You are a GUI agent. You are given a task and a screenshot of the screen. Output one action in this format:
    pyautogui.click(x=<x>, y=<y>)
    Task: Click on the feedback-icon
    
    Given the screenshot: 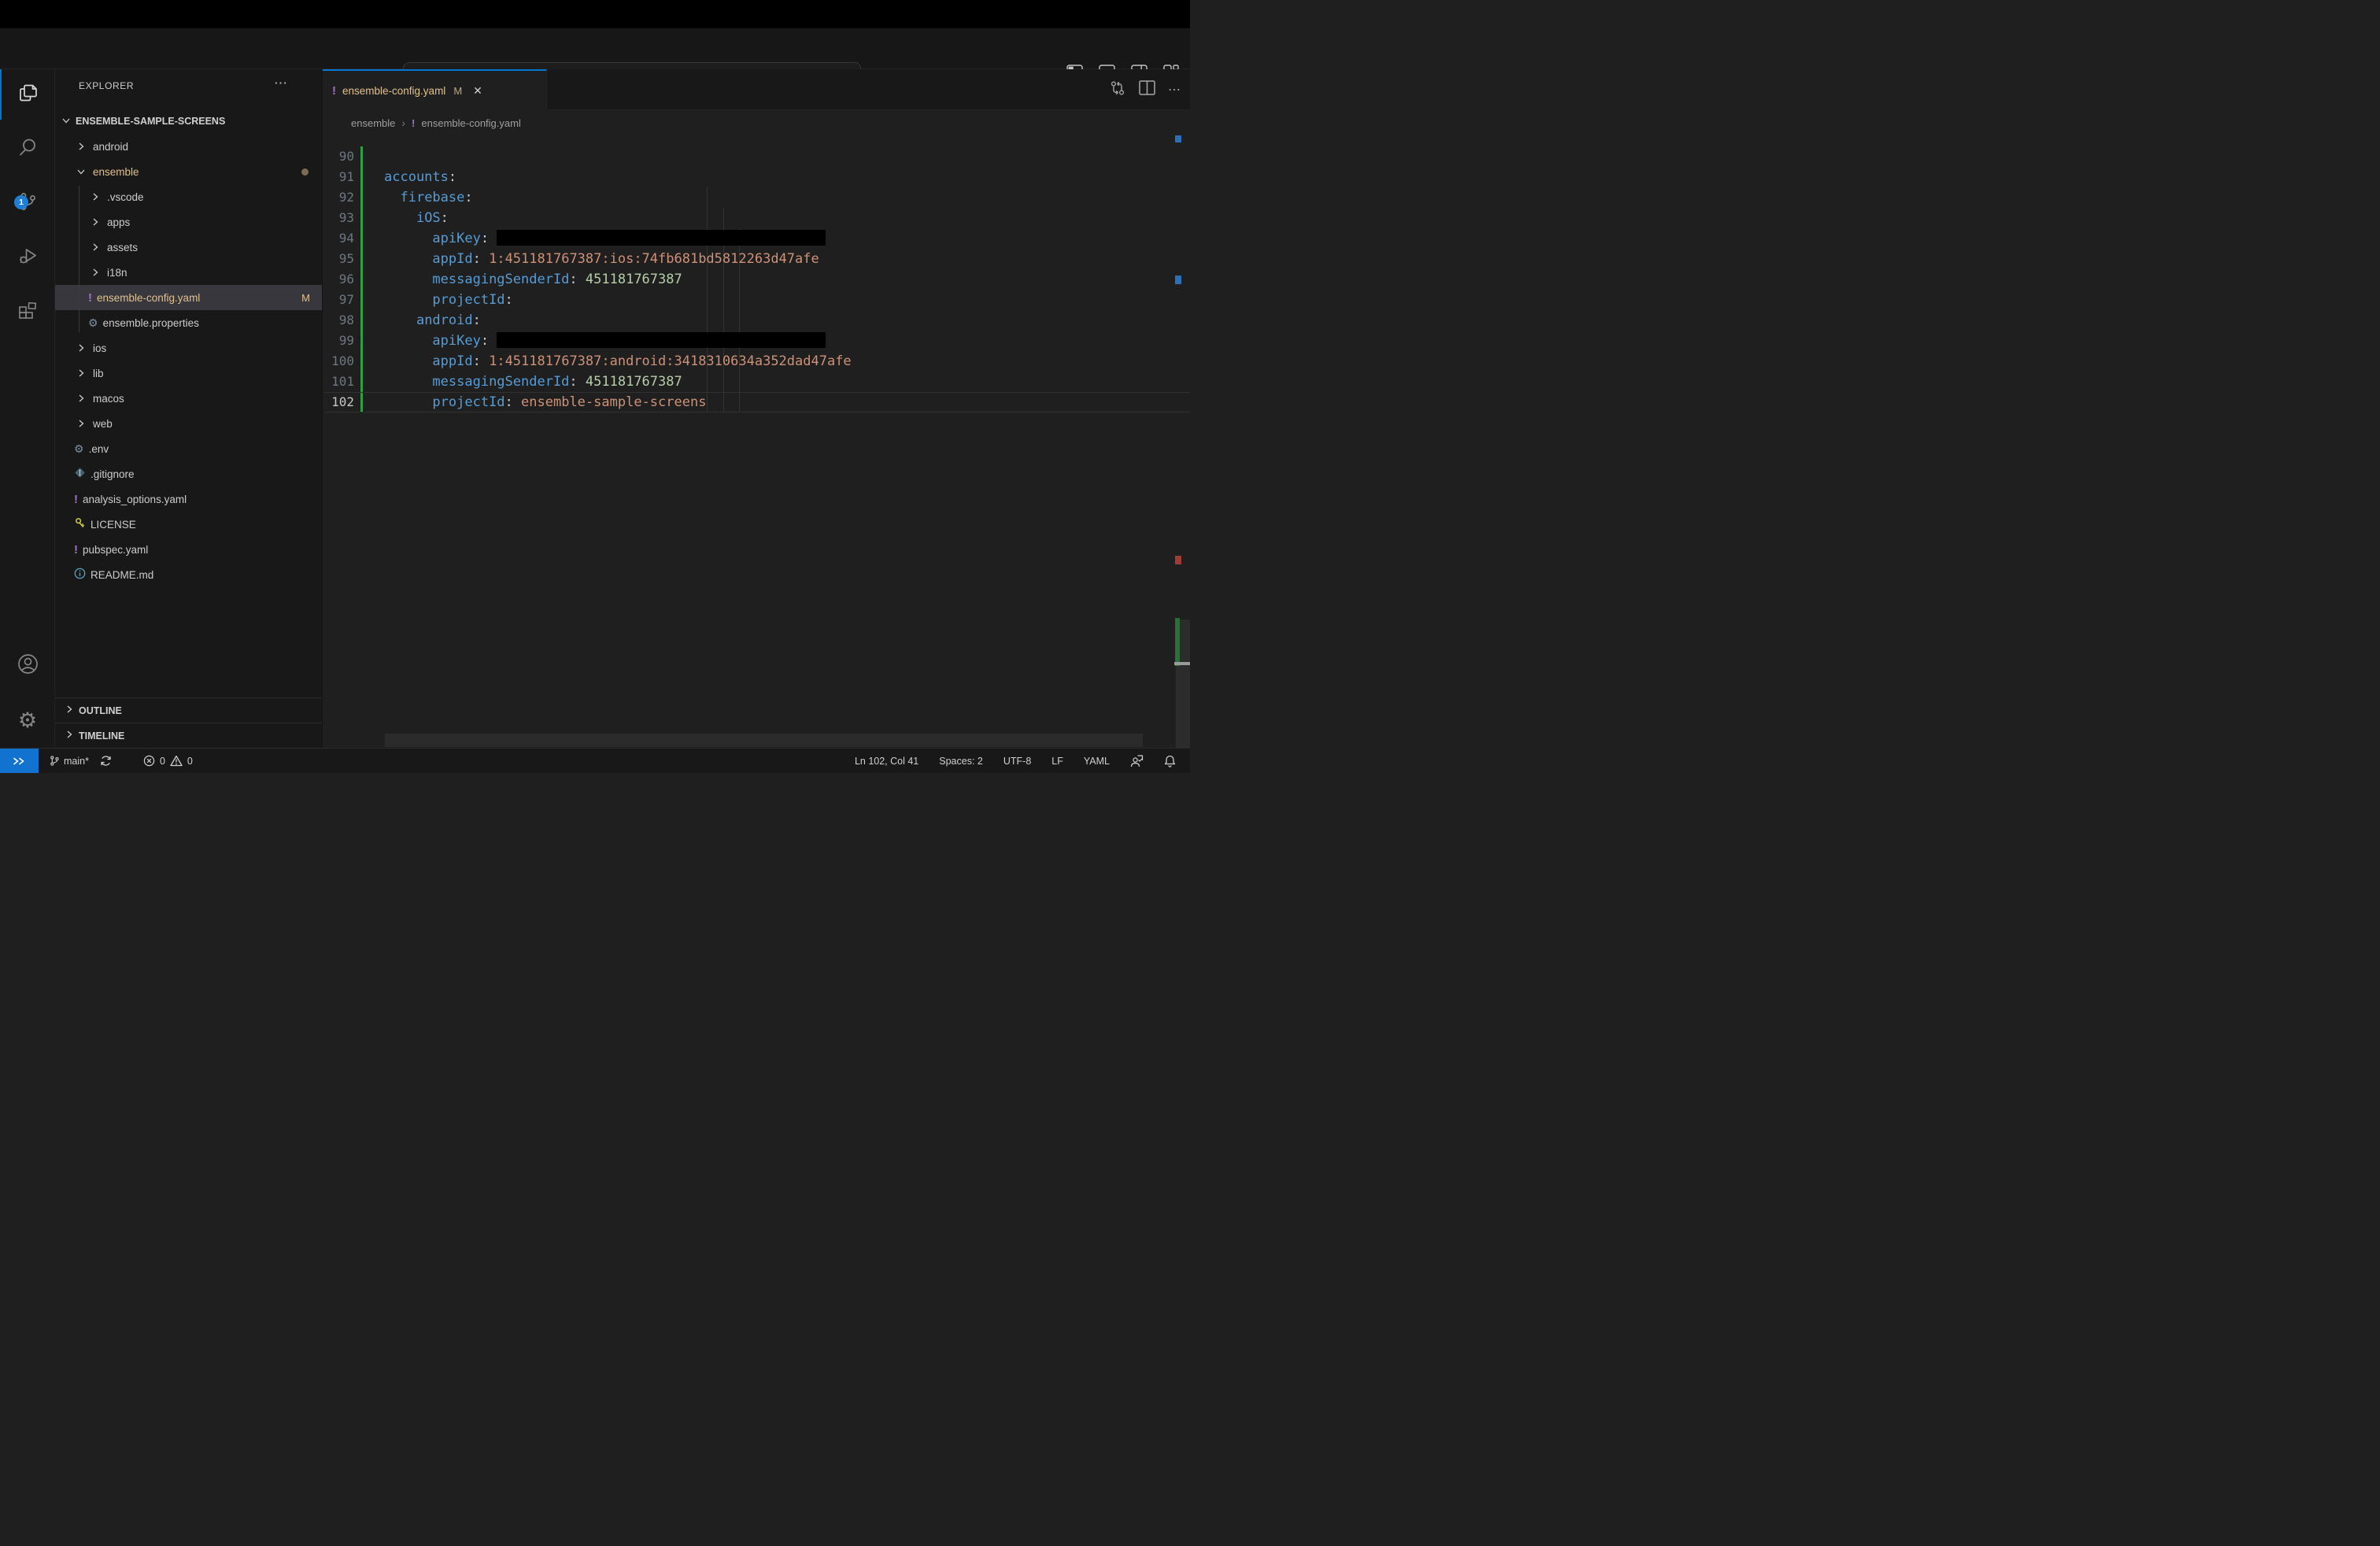 What is the action you would take?
    pyautogui.click(x=1137, y=760)
    